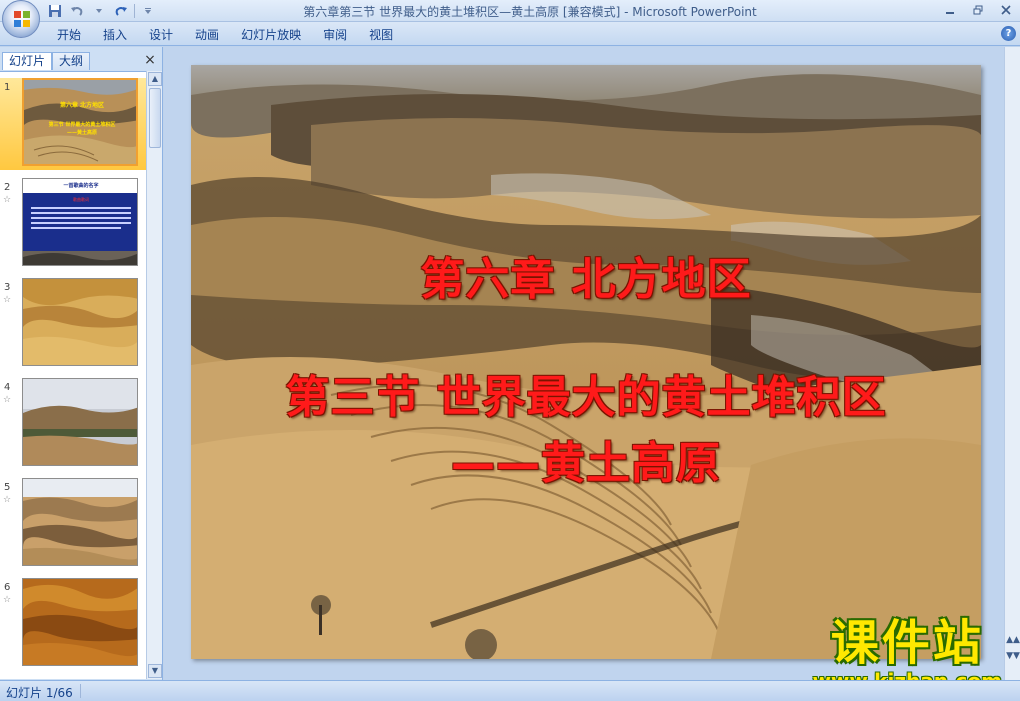 This screenshot has height=701, width=1020. What do you see at coordinates (1008, 33) in the screenshot?
I see `help-icon: ?` at bounding box center [1008, 33].